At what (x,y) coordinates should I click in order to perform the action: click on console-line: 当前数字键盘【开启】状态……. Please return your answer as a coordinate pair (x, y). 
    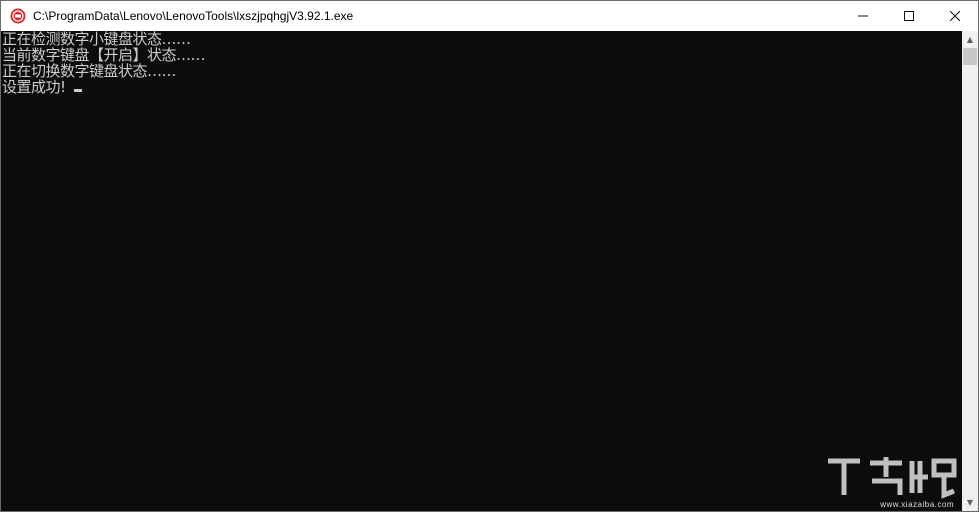
    Looking at the image, I should click on (104, 55).